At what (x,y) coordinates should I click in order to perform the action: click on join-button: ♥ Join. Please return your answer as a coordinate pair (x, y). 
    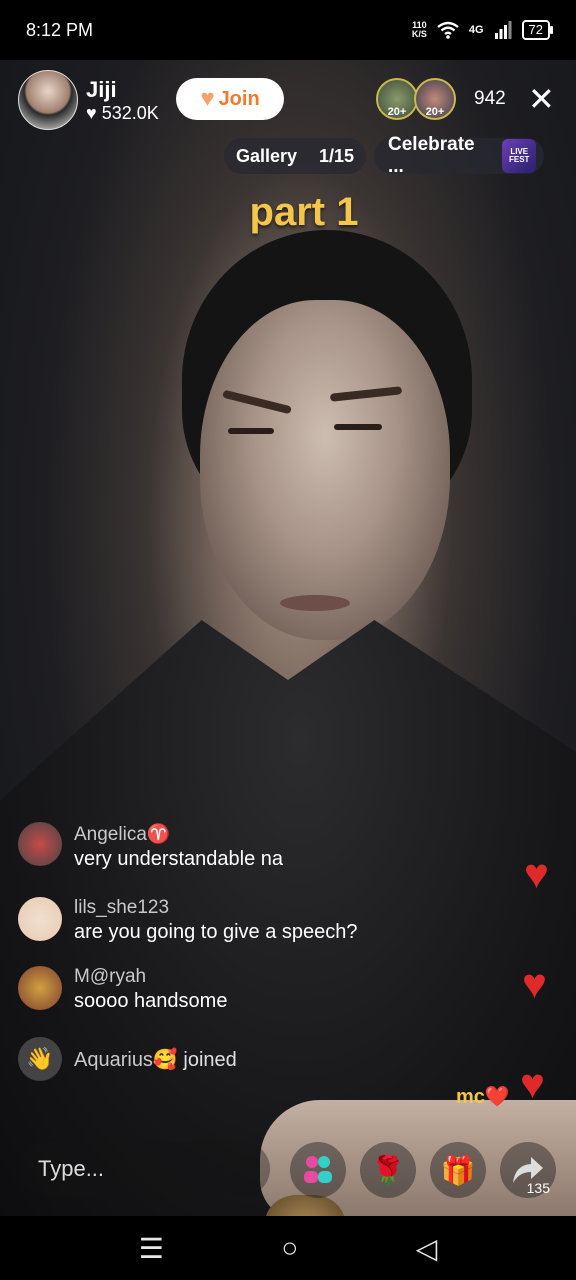
    Looking at the image, I should click on (230, 99).